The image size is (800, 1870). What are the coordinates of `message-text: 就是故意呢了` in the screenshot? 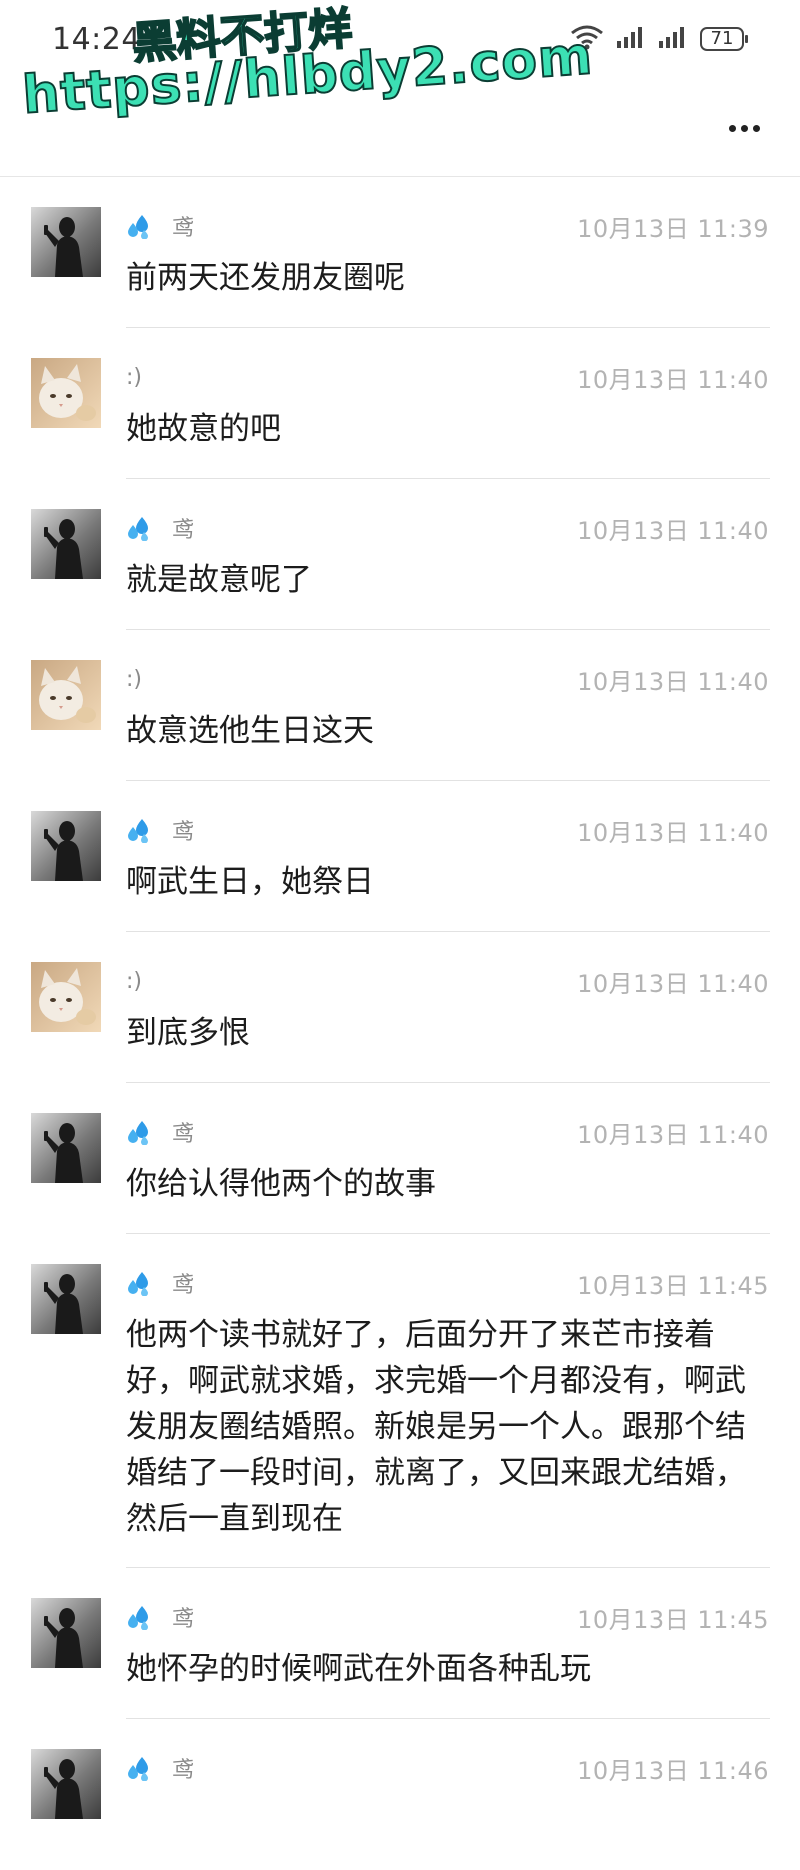 It's located at (219, 580).